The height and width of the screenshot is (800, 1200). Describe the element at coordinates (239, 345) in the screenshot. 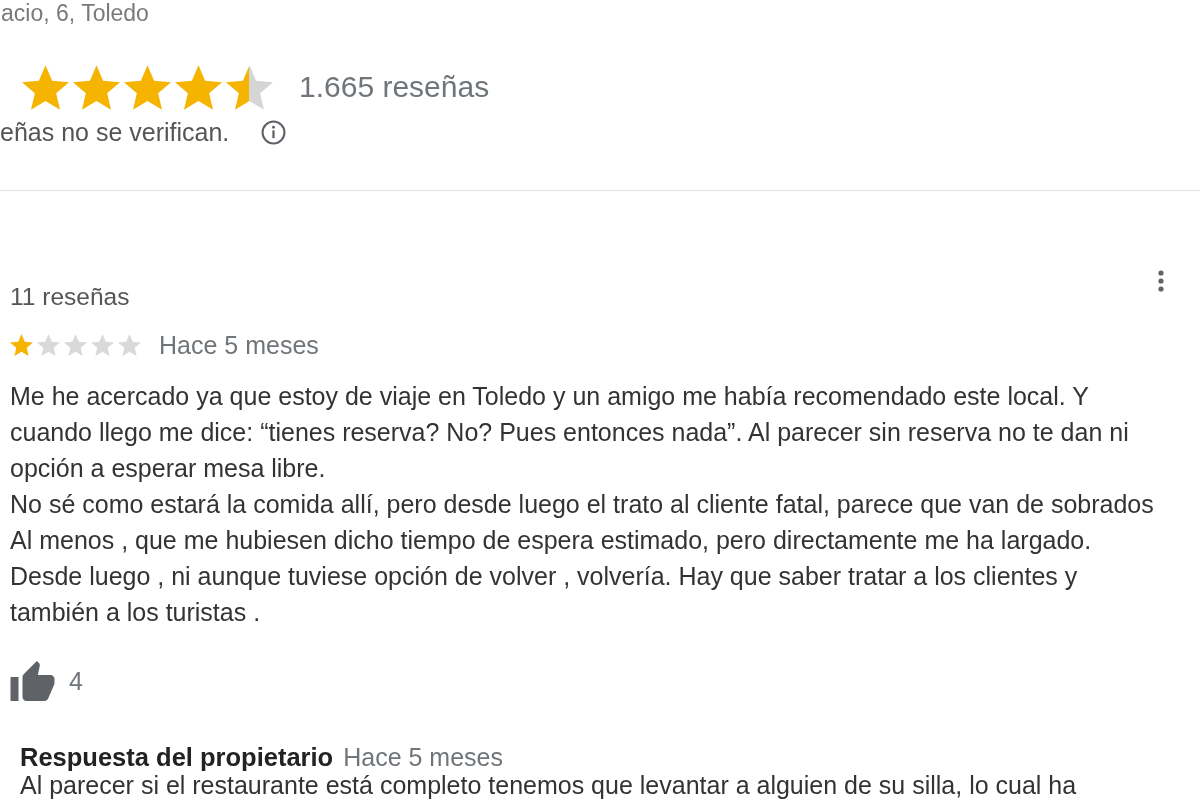

I see `review-date: Hace 5 meses` at that location.